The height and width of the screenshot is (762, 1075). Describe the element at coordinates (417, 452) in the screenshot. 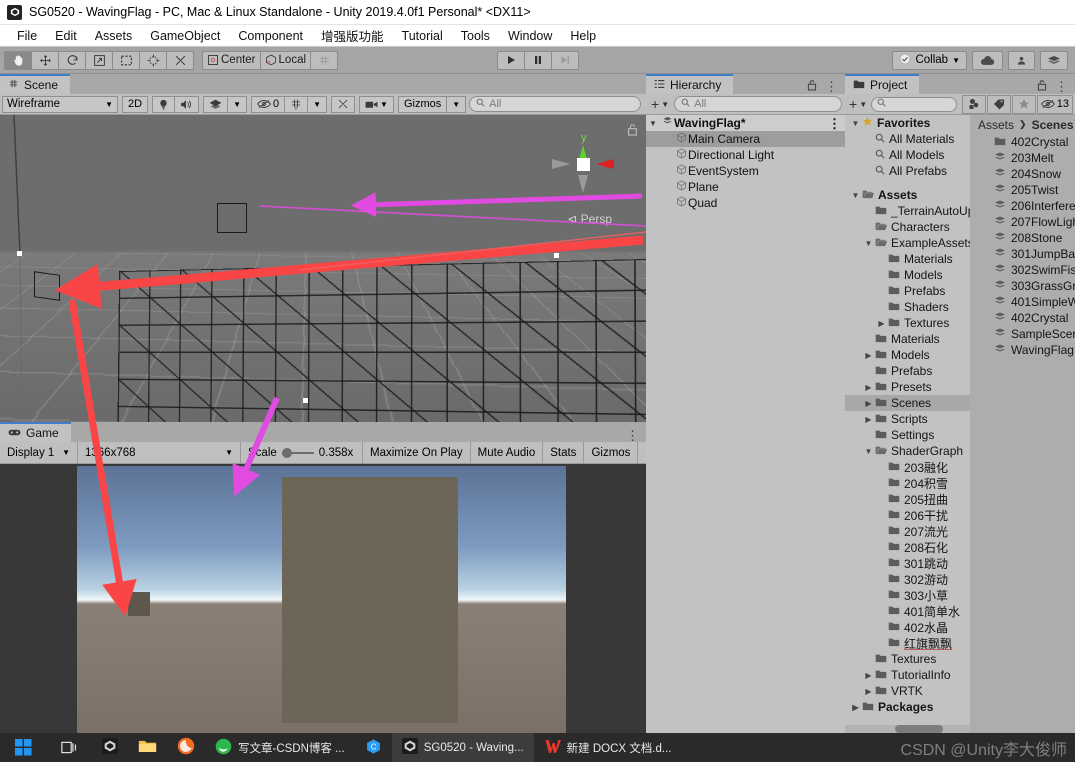

I see `maximize-on-play-button: Maximize On Play` at that location.